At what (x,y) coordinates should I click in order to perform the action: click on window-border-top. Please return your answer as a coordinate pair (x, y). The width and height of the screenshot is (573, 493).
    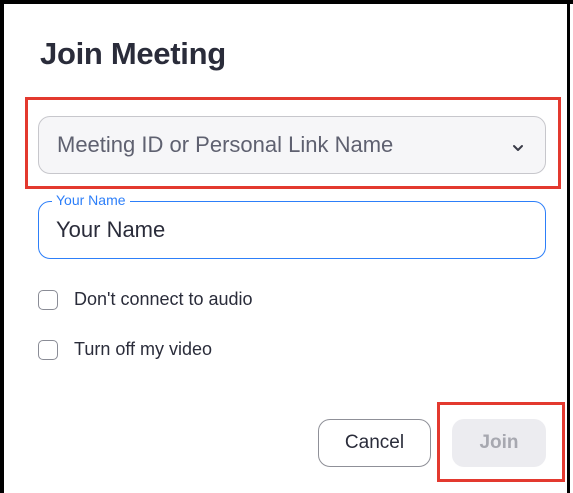
    Looking at the image, I should click on (286, 2).